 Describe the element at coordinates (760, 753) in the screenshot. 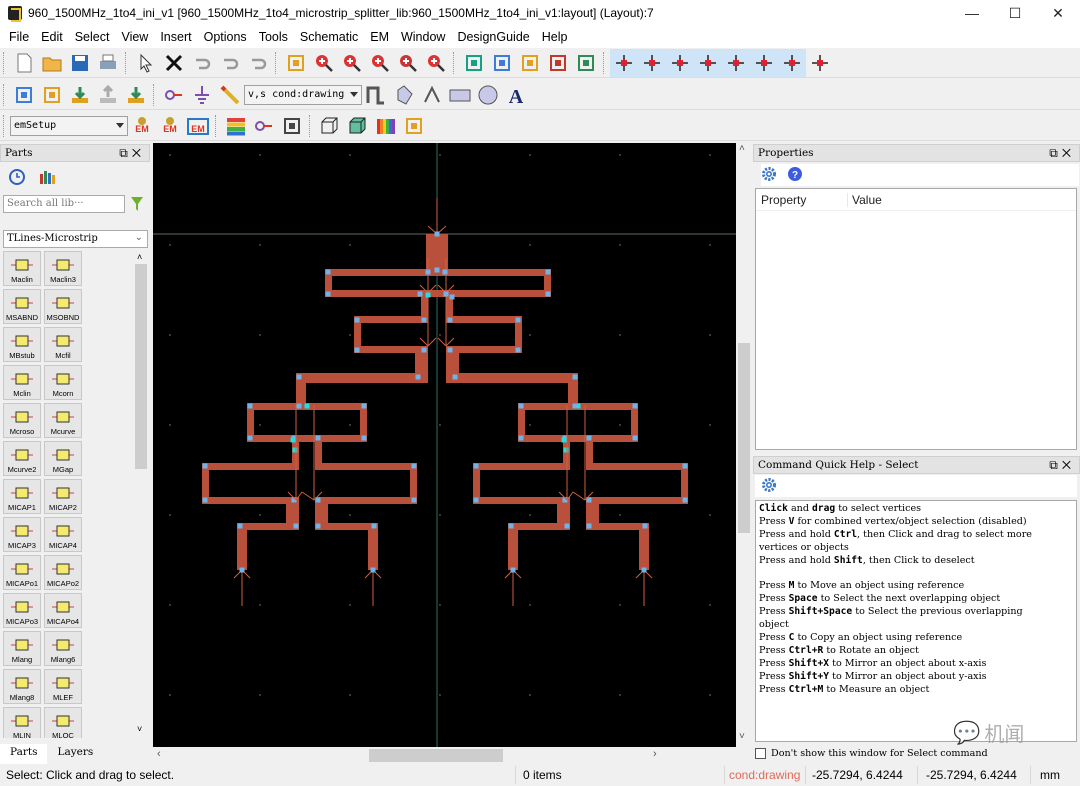

I see `dont-show-checkbox` at that location.